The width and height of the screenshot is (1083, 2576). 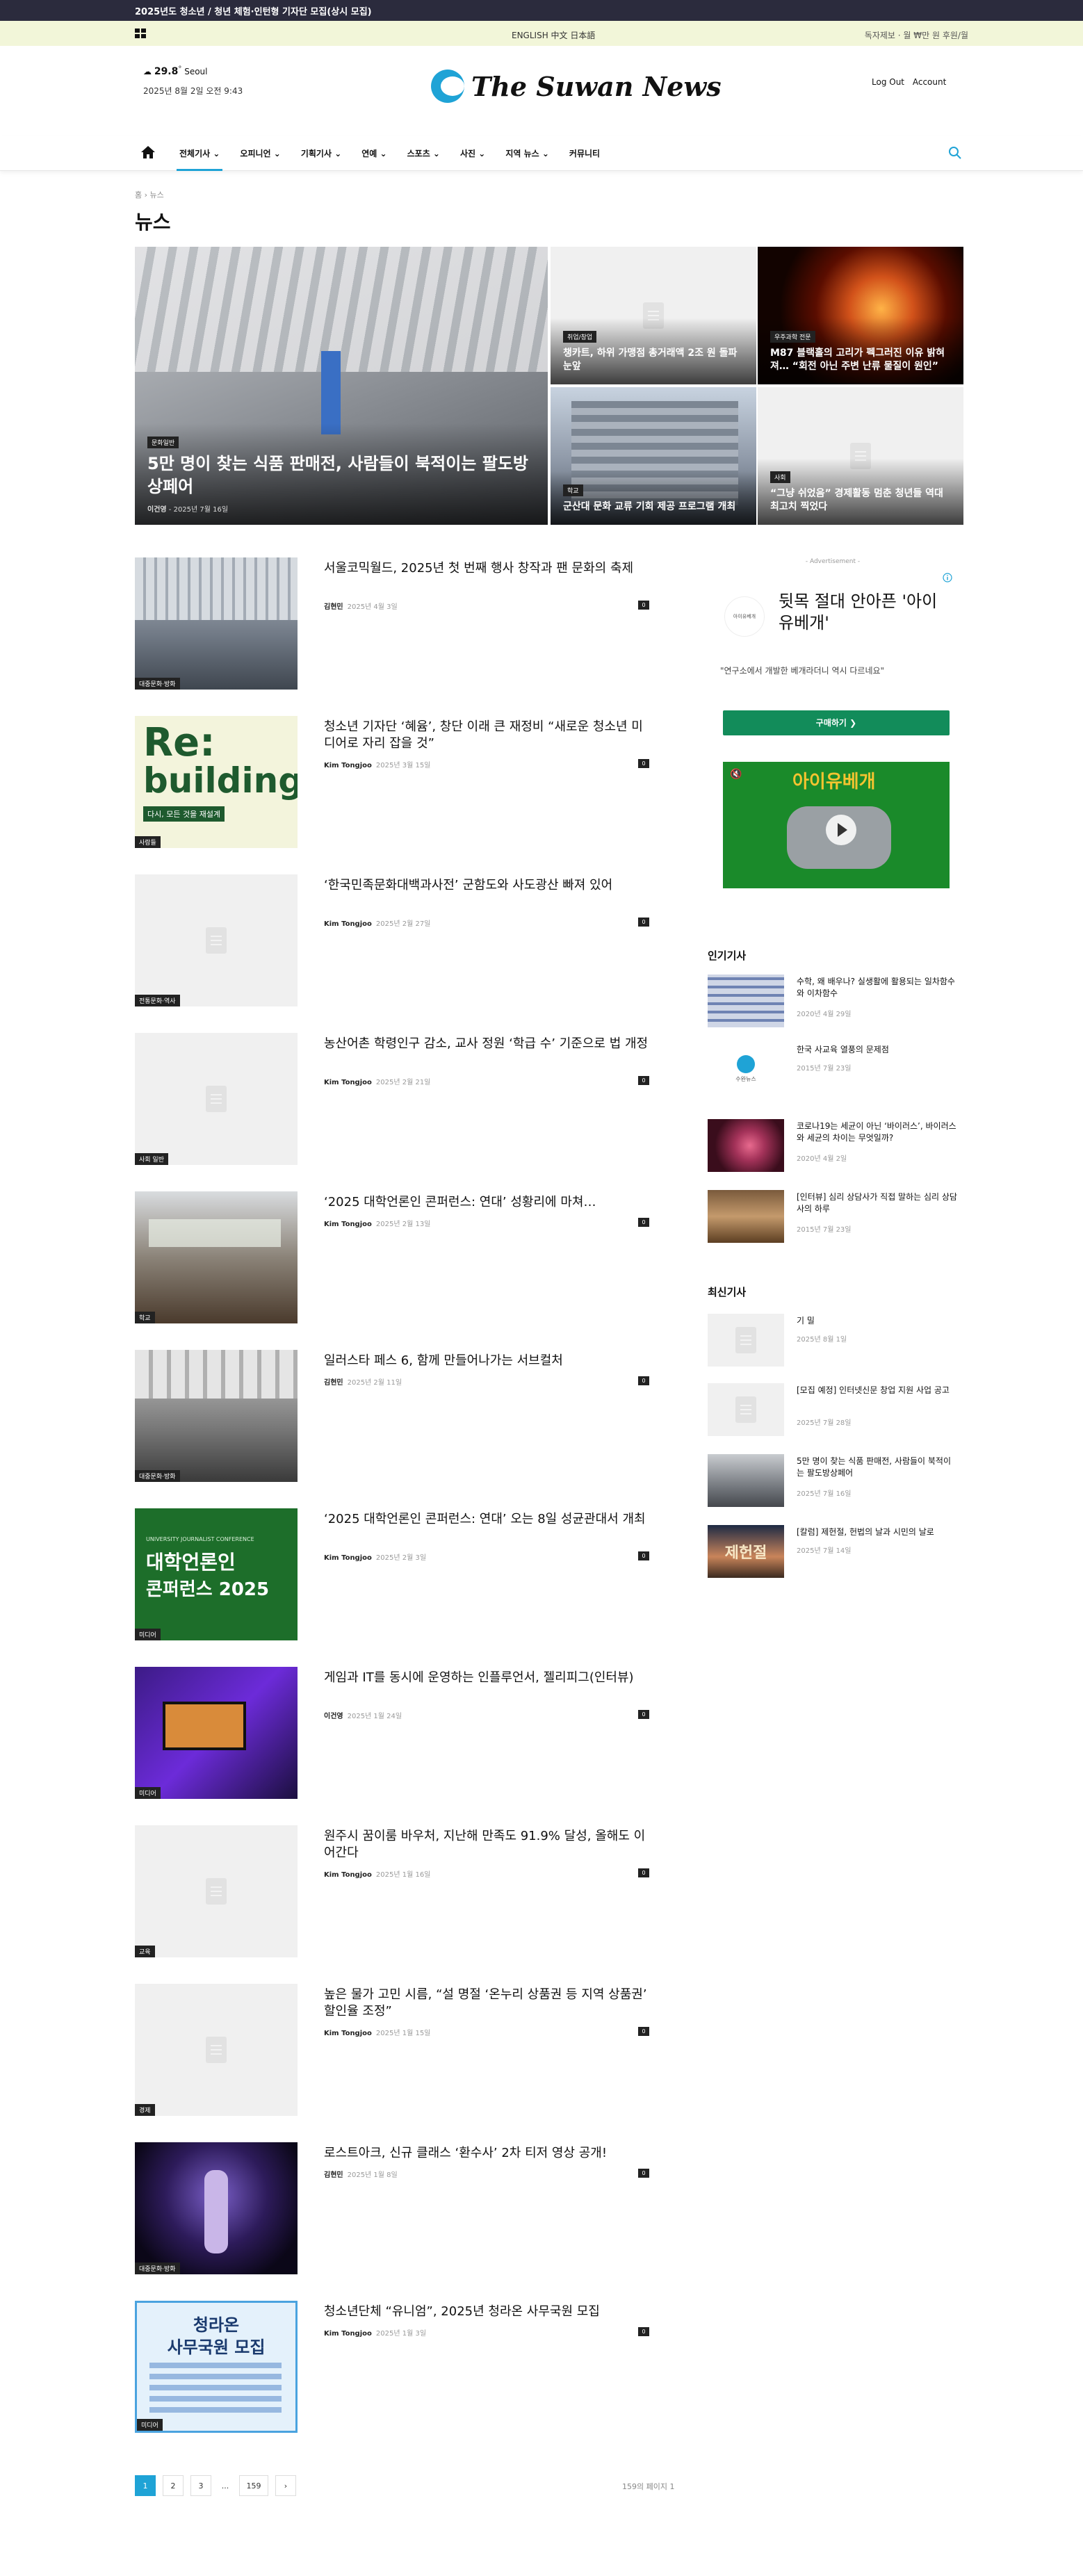 What do you see at coordinates (472, 153) in the screenshot?
I see `nav-item-photo: 사진 ⌄` at bounding box center [472, 153].